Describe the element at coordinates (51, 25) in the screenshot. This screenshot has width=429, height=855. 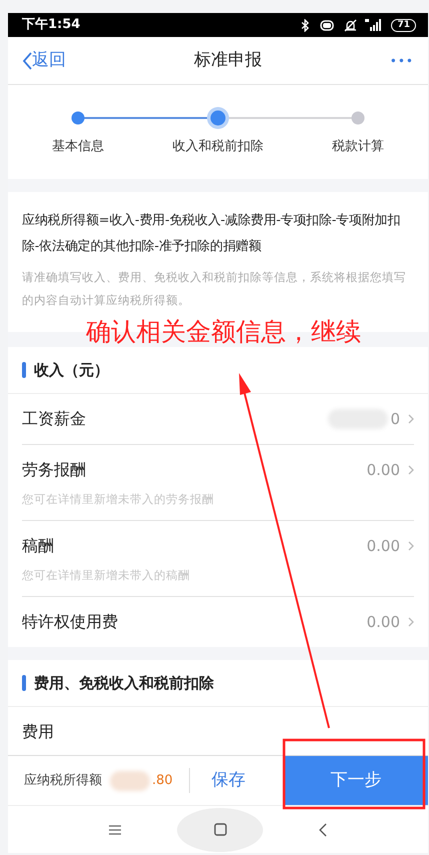
I see `status-time: 下午1:54` at that location.